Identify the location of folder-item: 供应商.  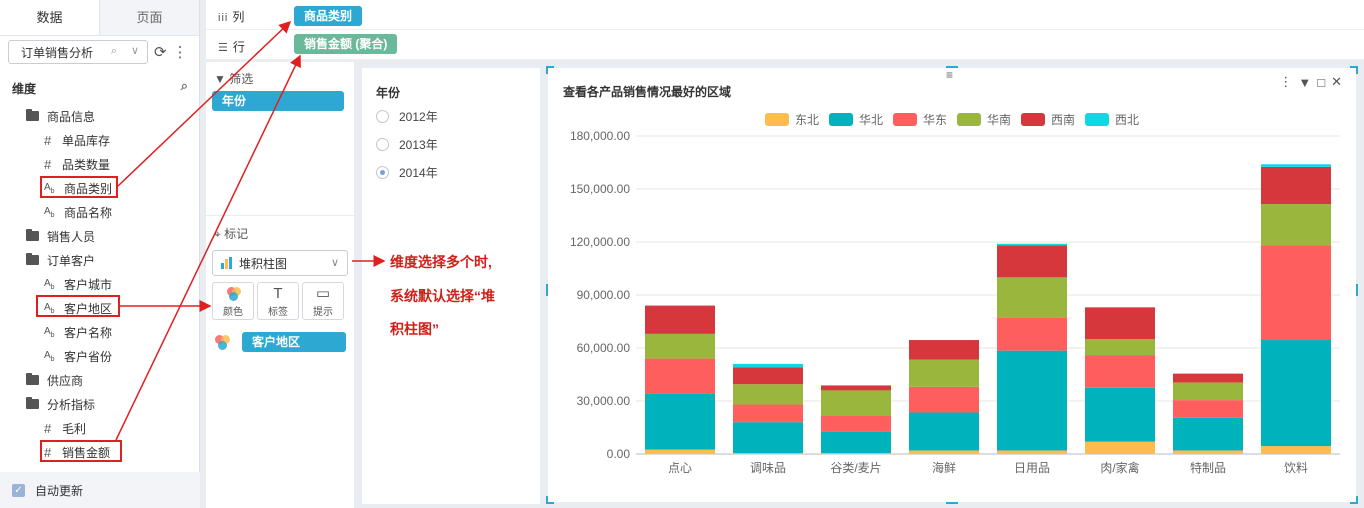
(100, 380).